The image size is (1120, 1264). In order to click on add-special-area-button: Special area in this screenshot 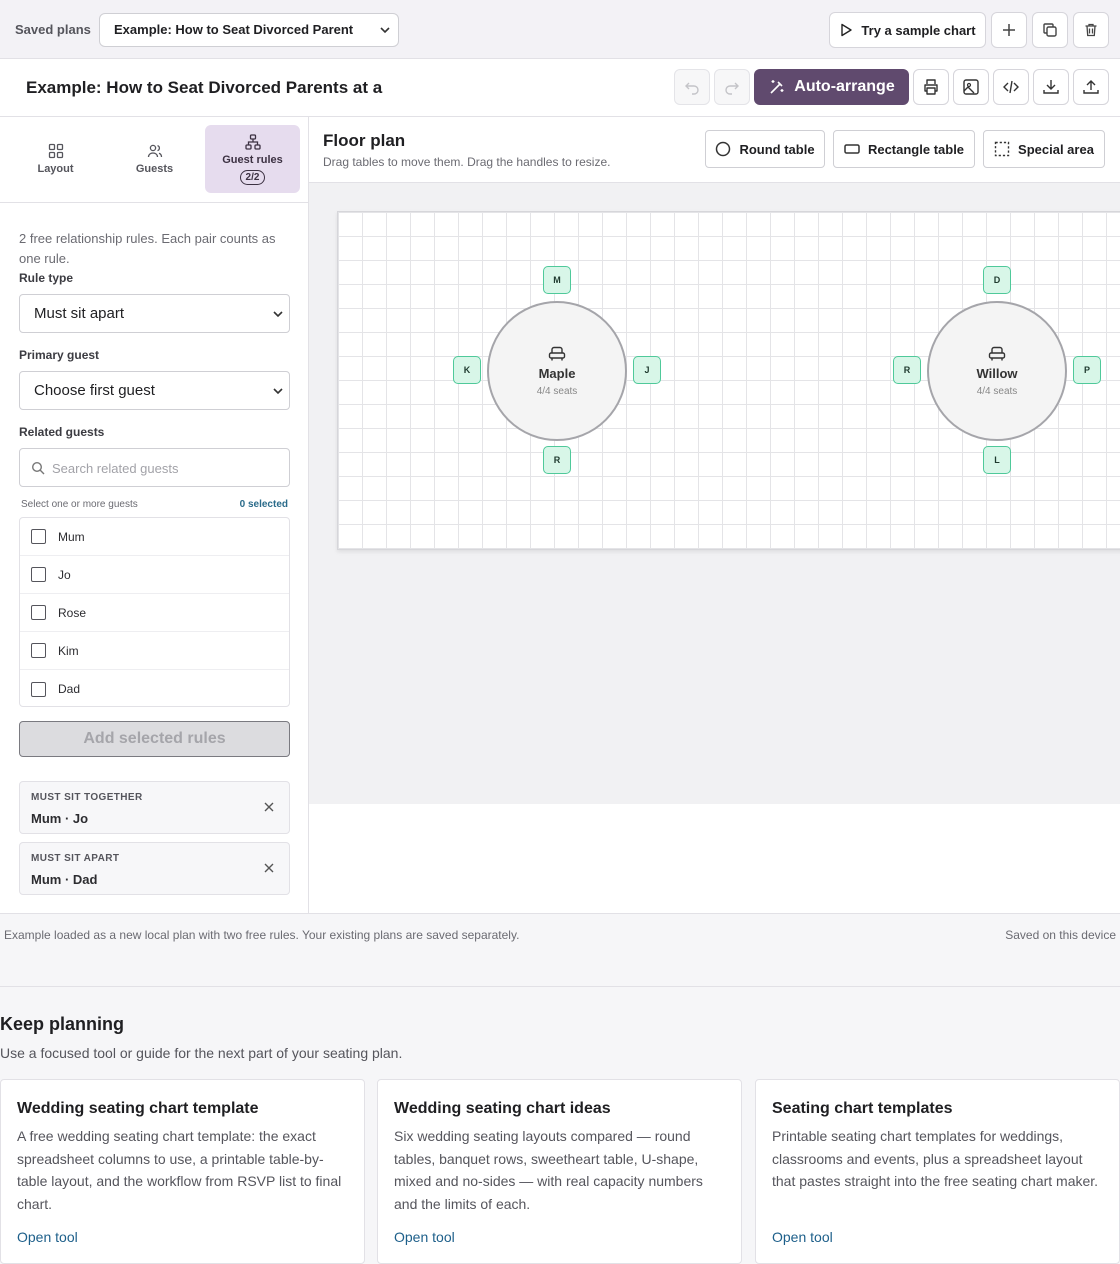, I will do `click(1044, 149)`.